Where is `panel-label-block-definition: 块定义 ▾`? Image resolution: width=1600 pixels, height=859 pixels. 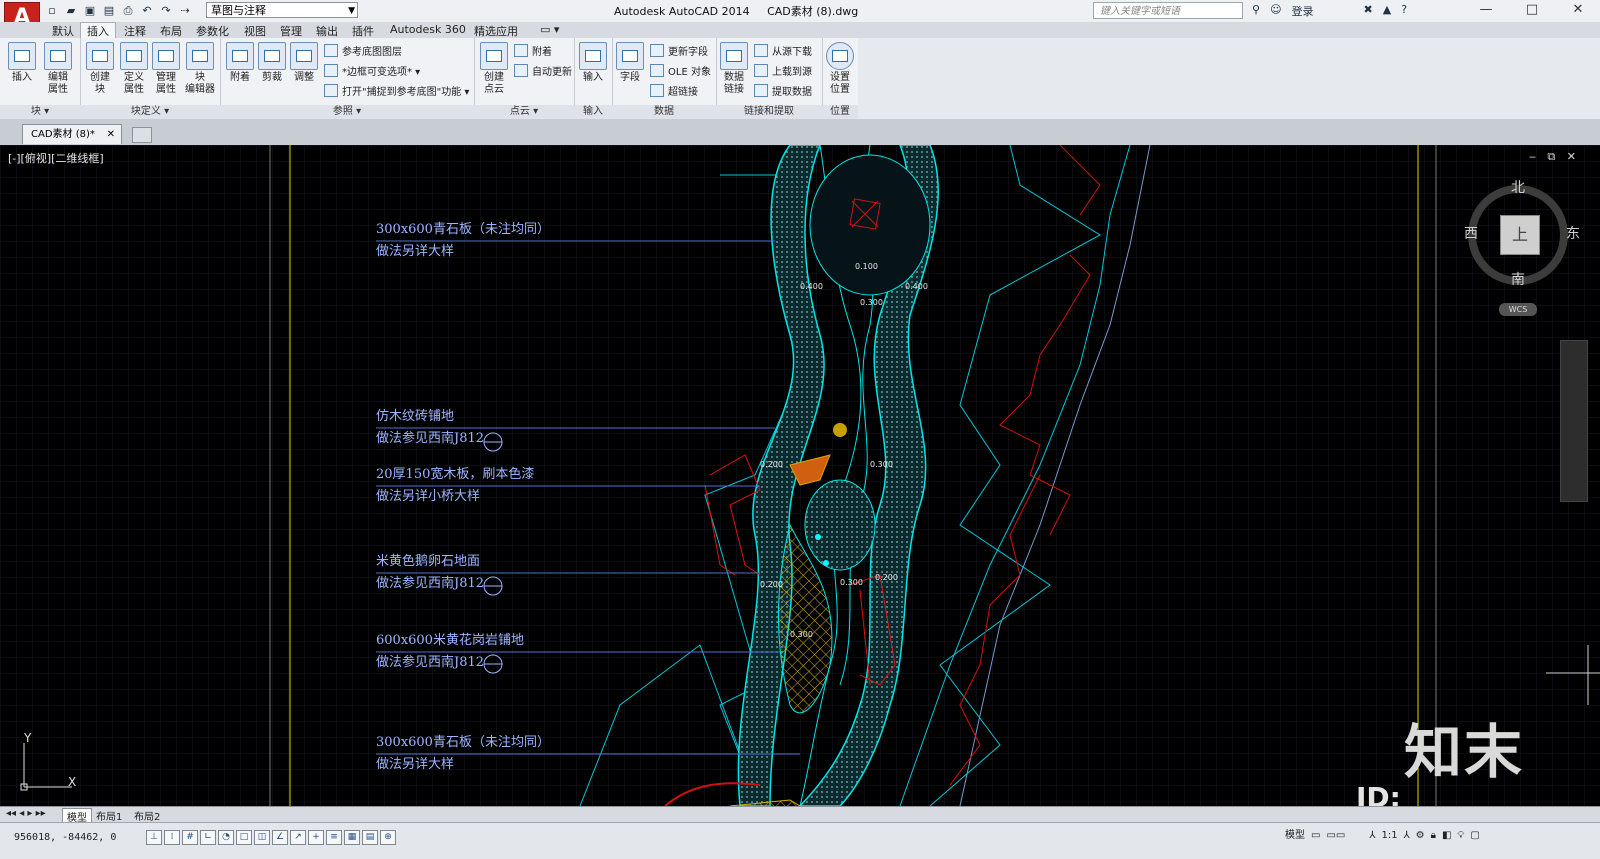 panel-label-block-definition: 块定义 ▾ is located at coordinates (150, 112).